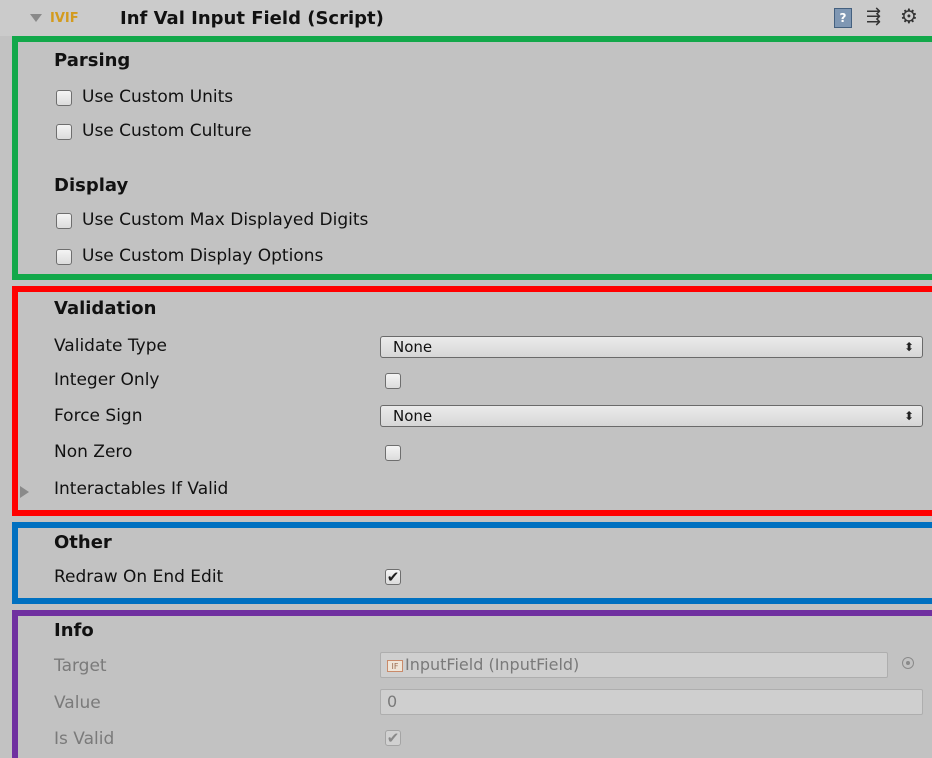  I want to click on force-sign-value: None, so click(413, 416).